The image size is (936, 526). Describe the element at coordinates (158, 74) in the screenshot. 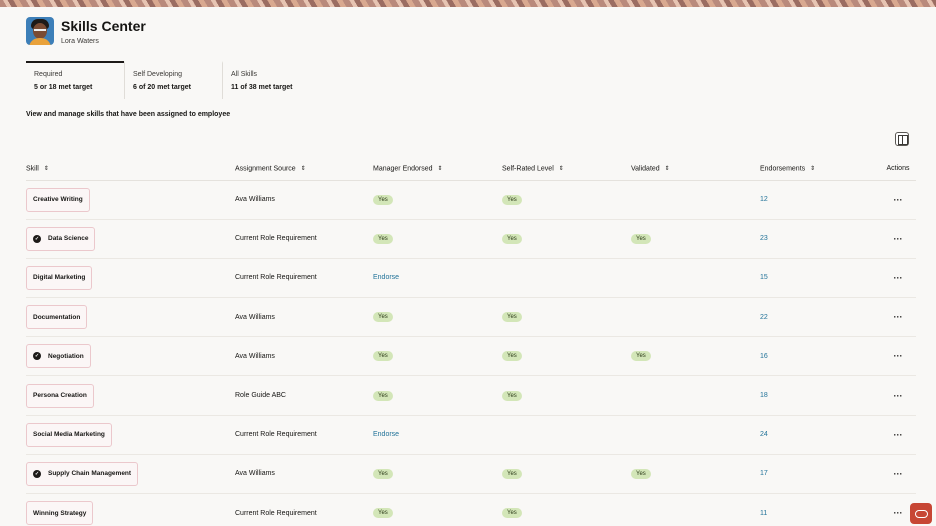

I see `tab-label: Self Developing` at that location.